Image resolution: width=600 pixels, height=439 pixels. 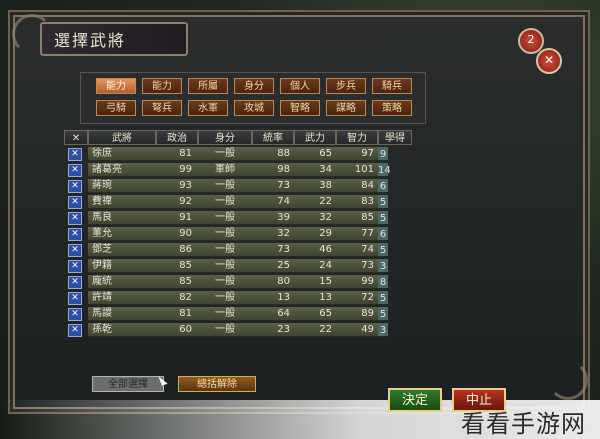 I want to click on war-value: 24, so click(x=325, y=265).